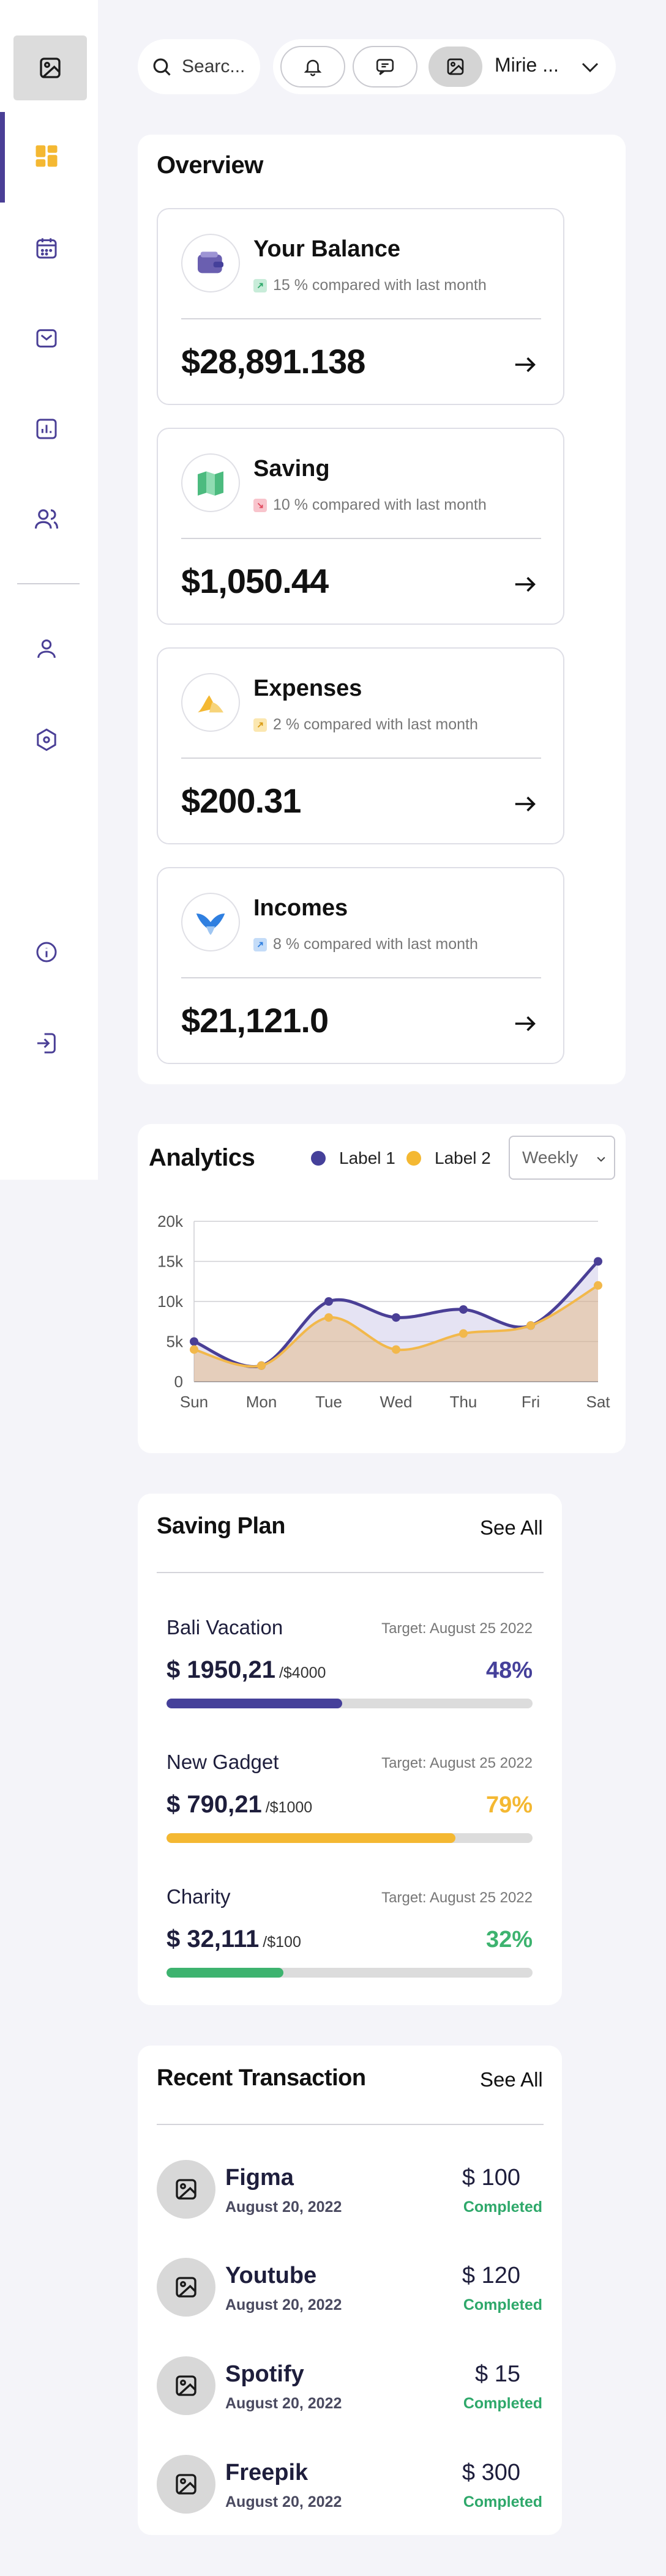  Describe the element at coordinates (267, 2473) in the screenshot. I see `transaction-name: Freepik` at that location.